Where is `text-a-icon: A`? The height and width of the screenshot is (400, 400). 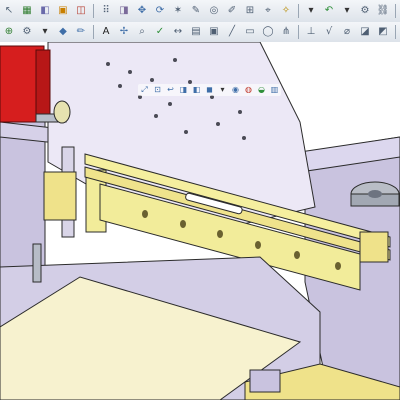
text-a-icon: A is located at coordinates (106, 32).